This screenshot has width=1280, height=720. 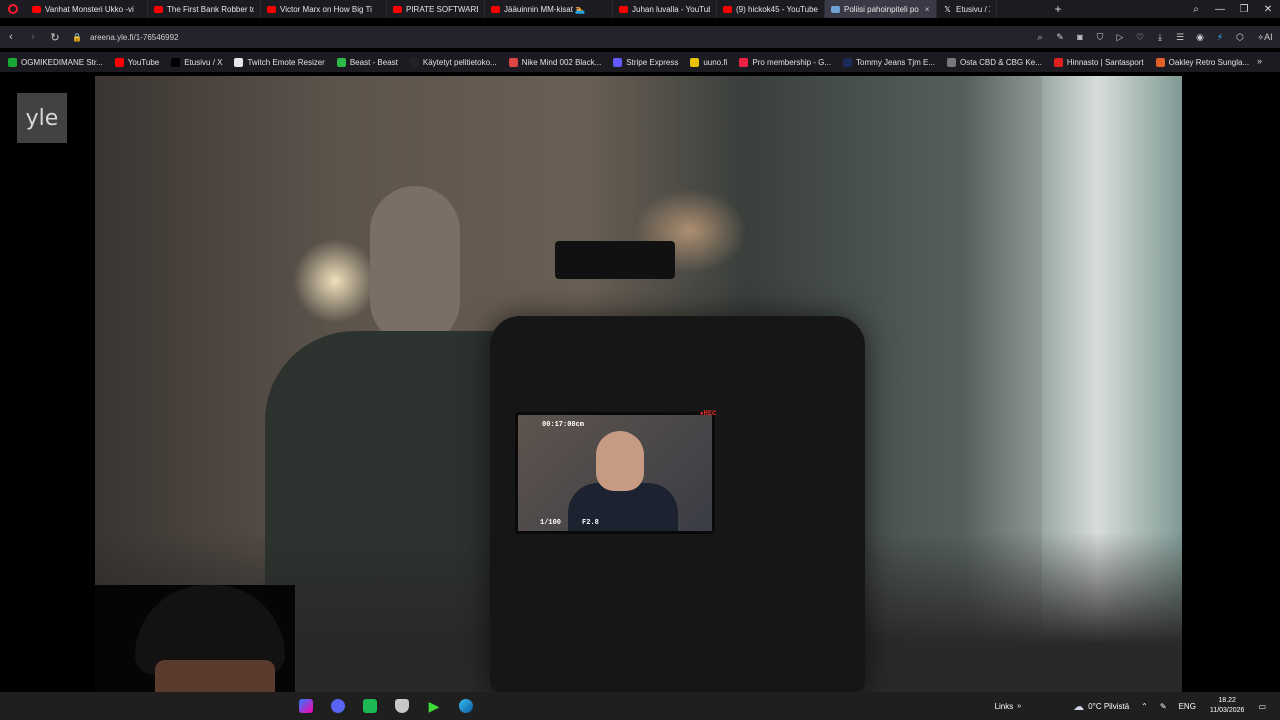 I want to click on url-field: 🔒 areena.yle.fi/1-76546992, so click(x=125, y=37).